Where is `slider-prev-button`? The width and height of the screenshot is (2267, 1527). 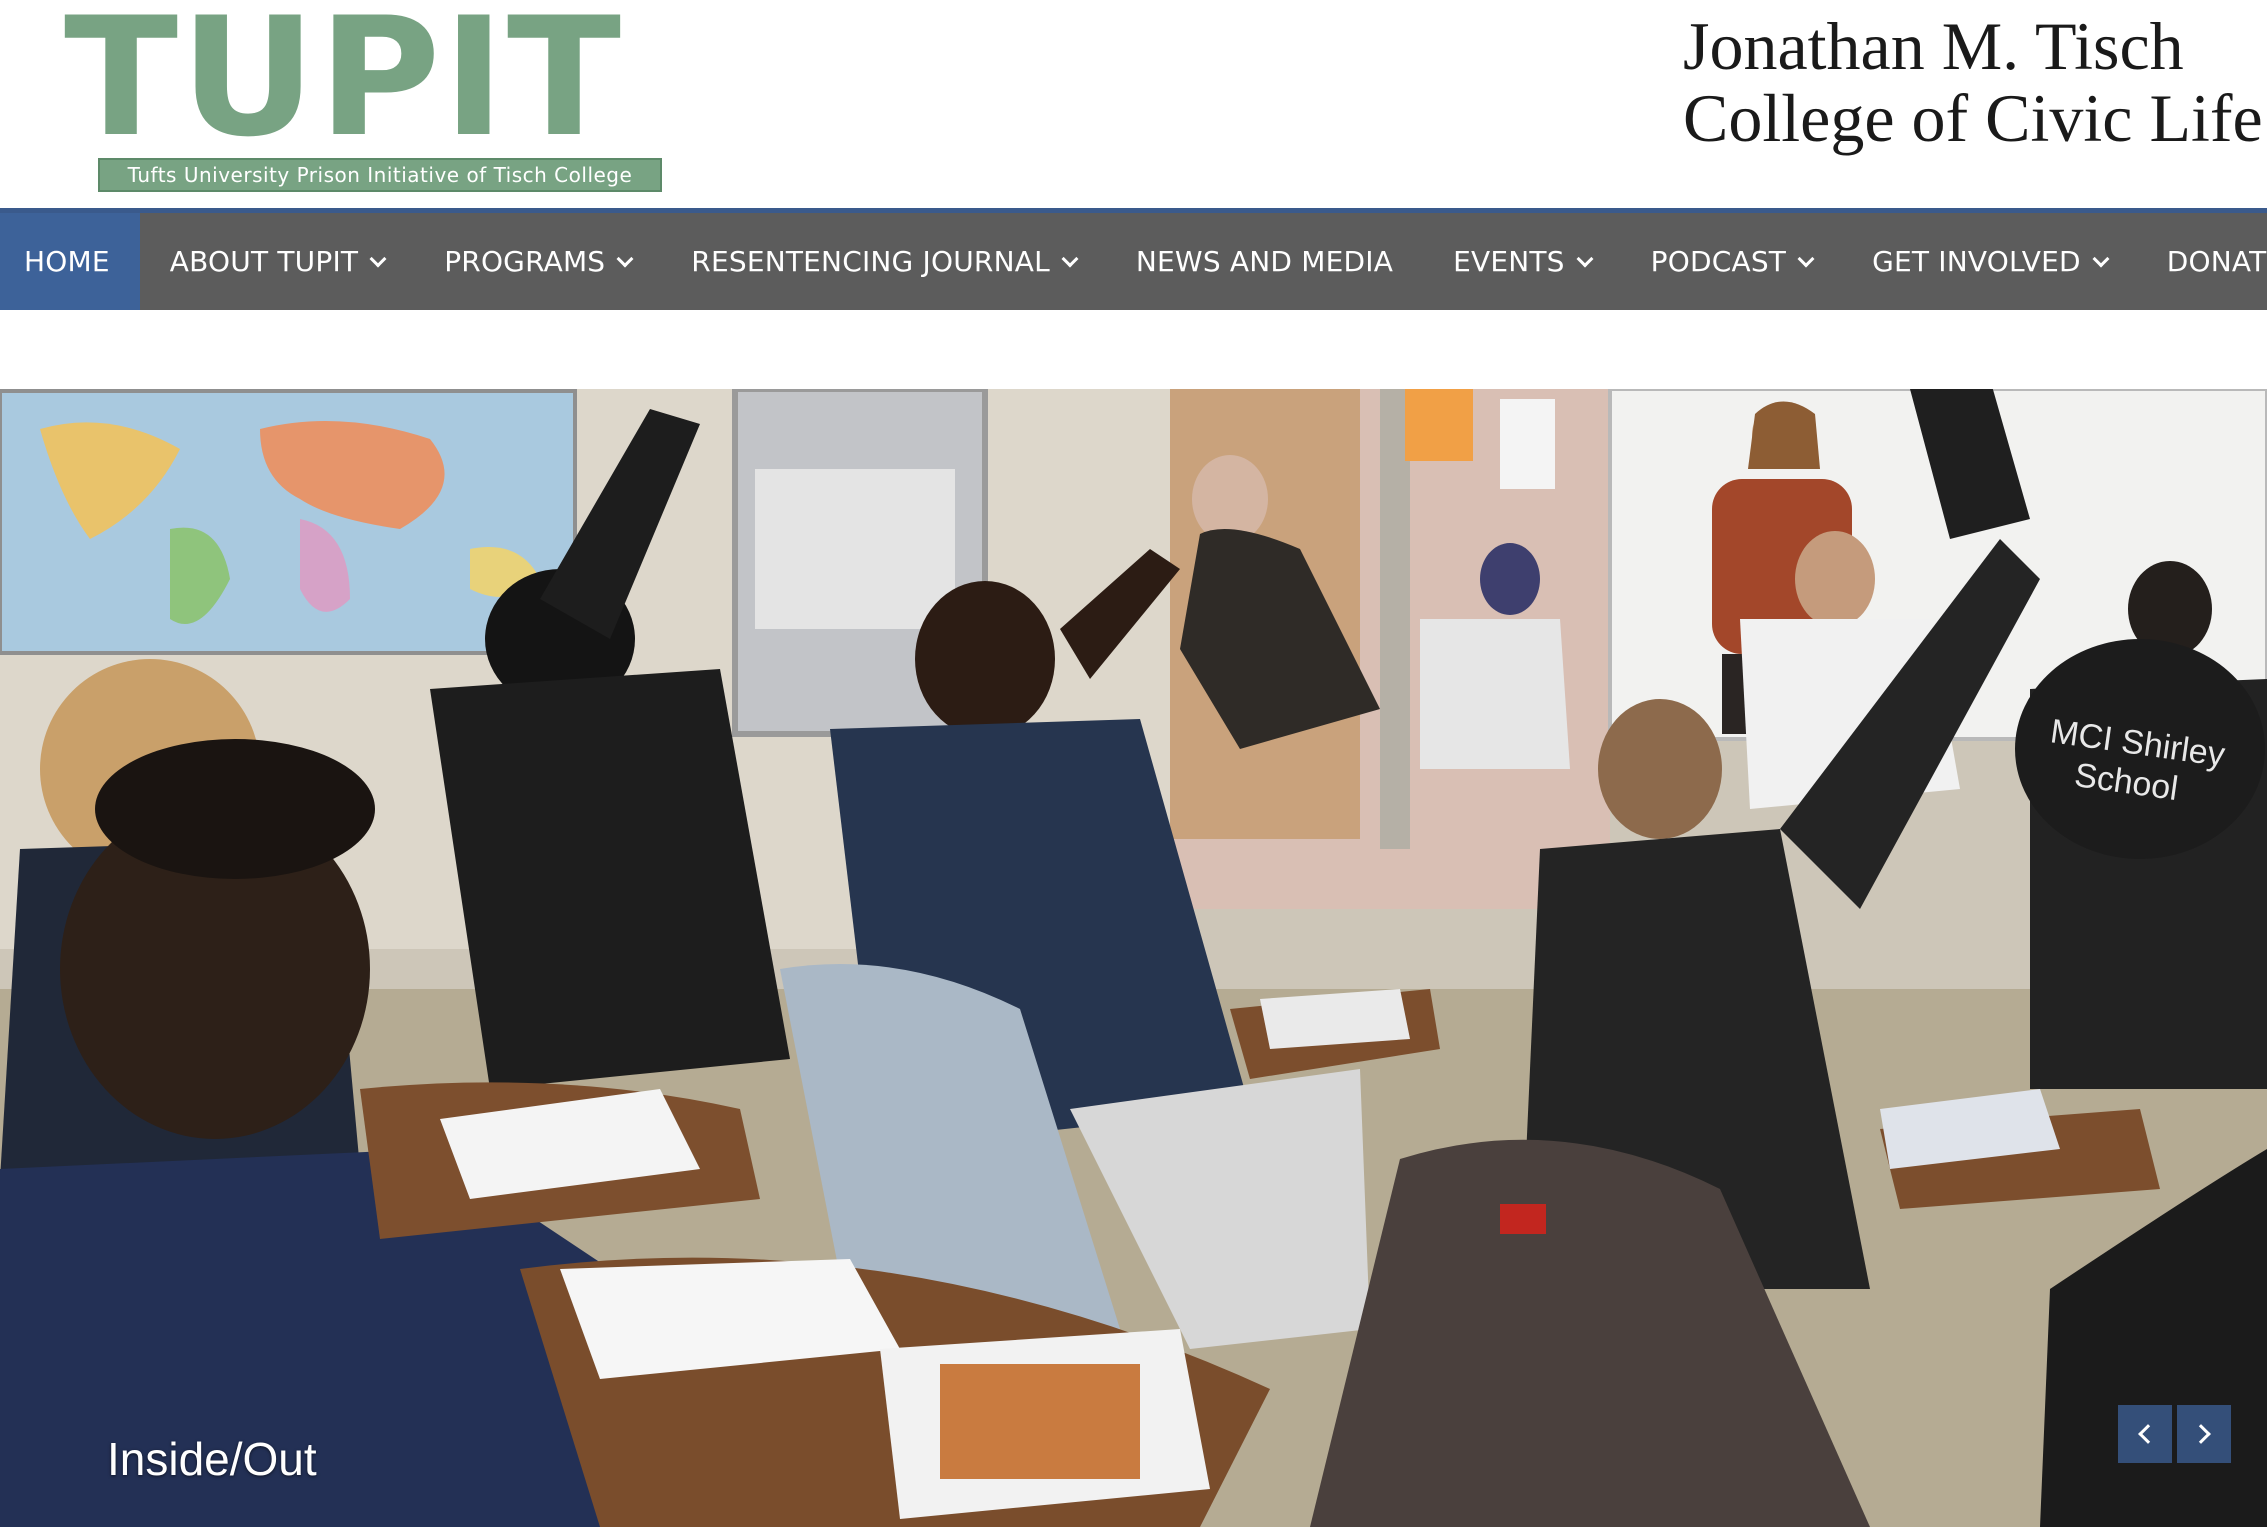
slider-prev-button is located at coordinates (2145, 1434).